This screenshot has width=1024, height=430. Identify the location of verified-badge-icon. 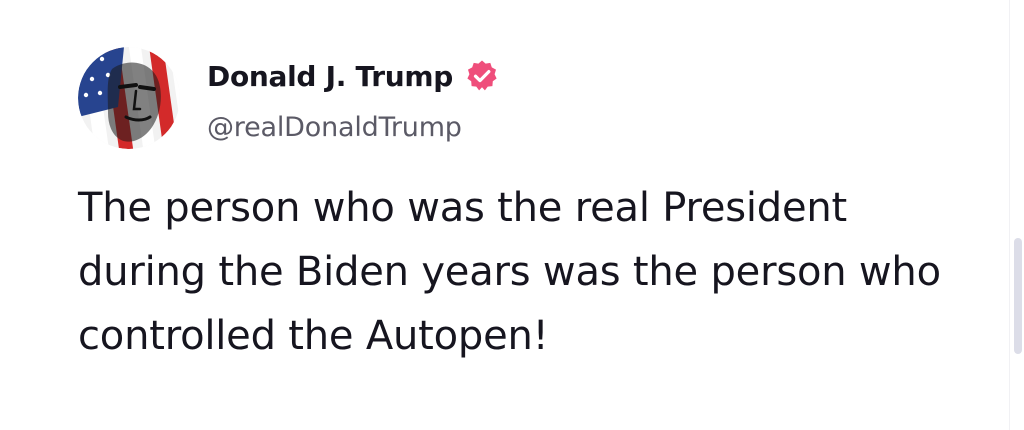
(482, 76).